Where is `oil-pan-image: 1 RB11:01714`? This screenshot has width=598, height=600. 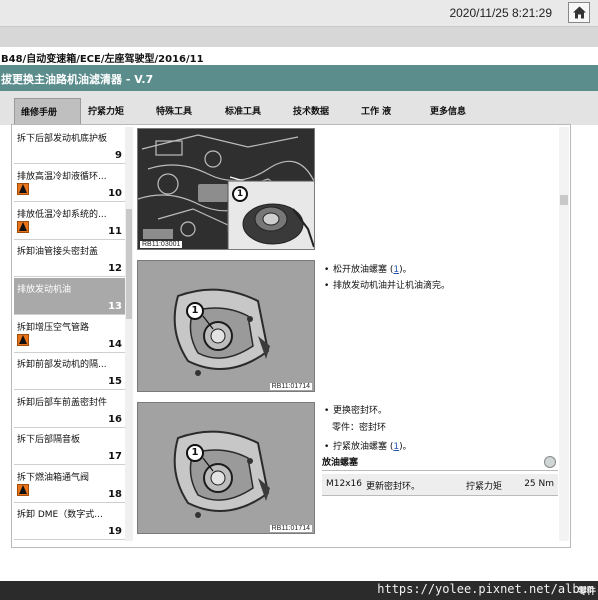 oil-pan-image: 1 RB11:01714 is located at coordinates (226, 326).